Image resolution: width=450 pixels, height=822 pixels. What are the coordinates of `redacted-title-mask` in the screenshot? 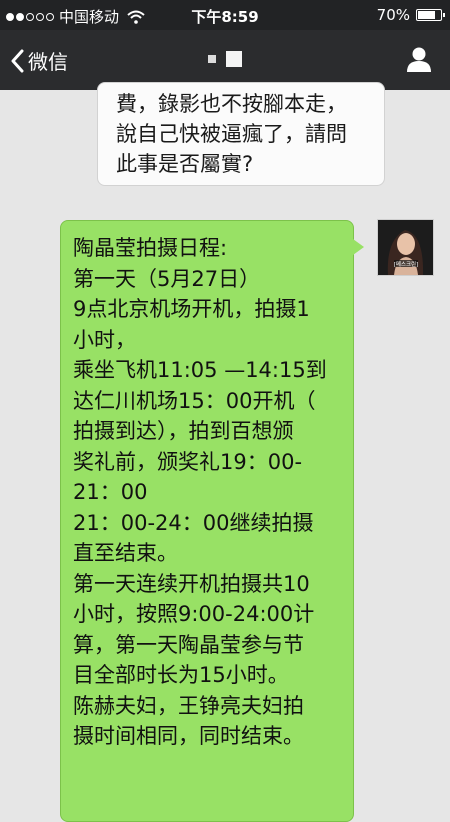 It's located at (225, 59).